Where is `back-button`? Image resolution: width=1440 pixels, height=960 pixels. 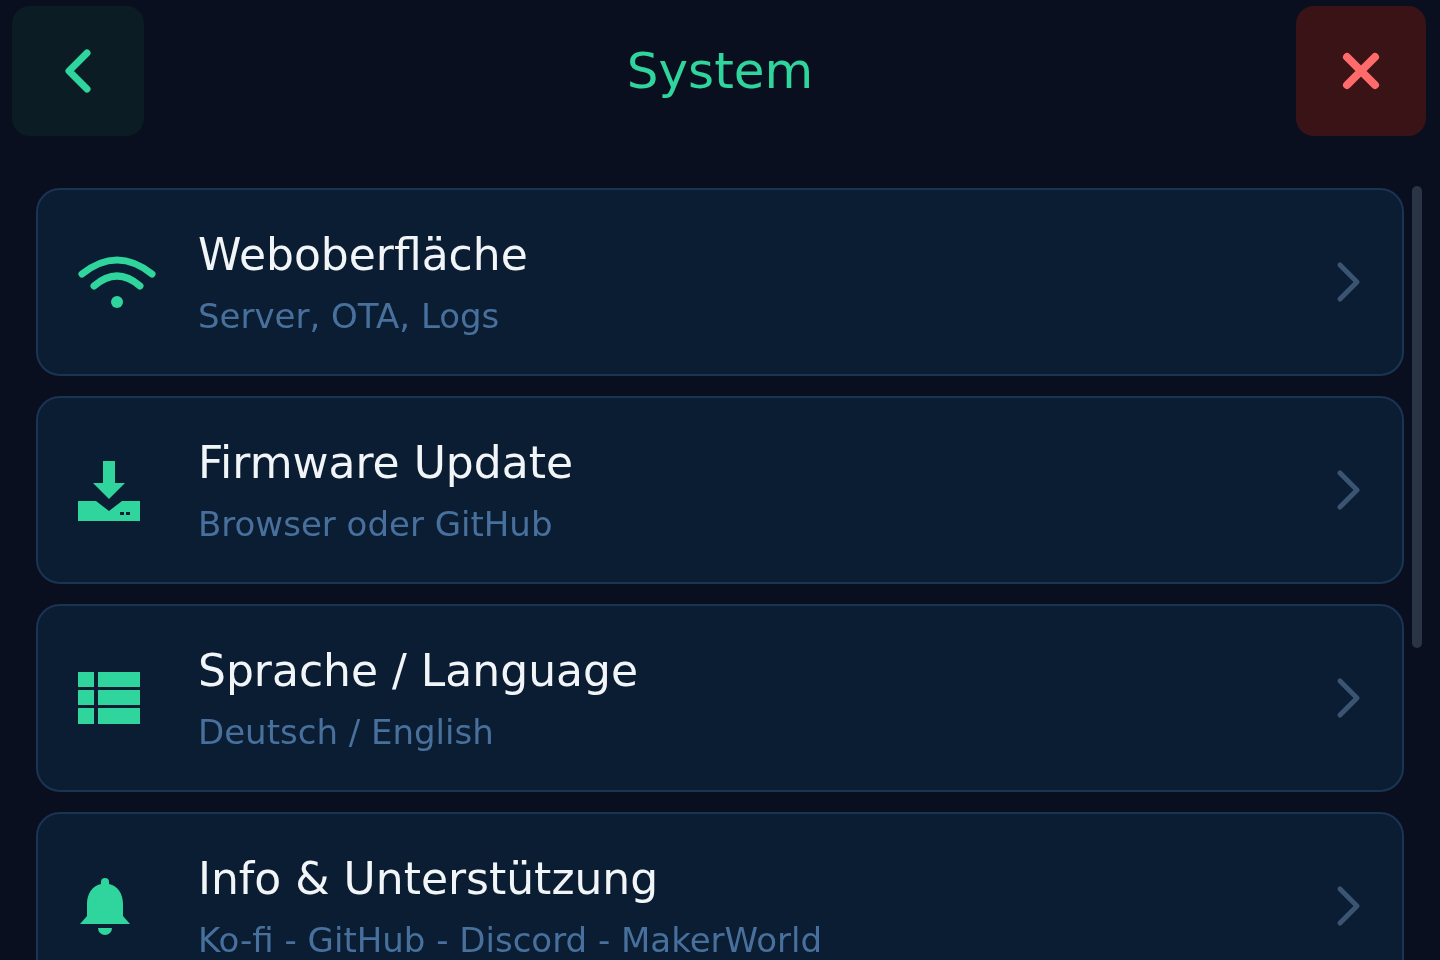 back-button is located at coordinates (78, 71).